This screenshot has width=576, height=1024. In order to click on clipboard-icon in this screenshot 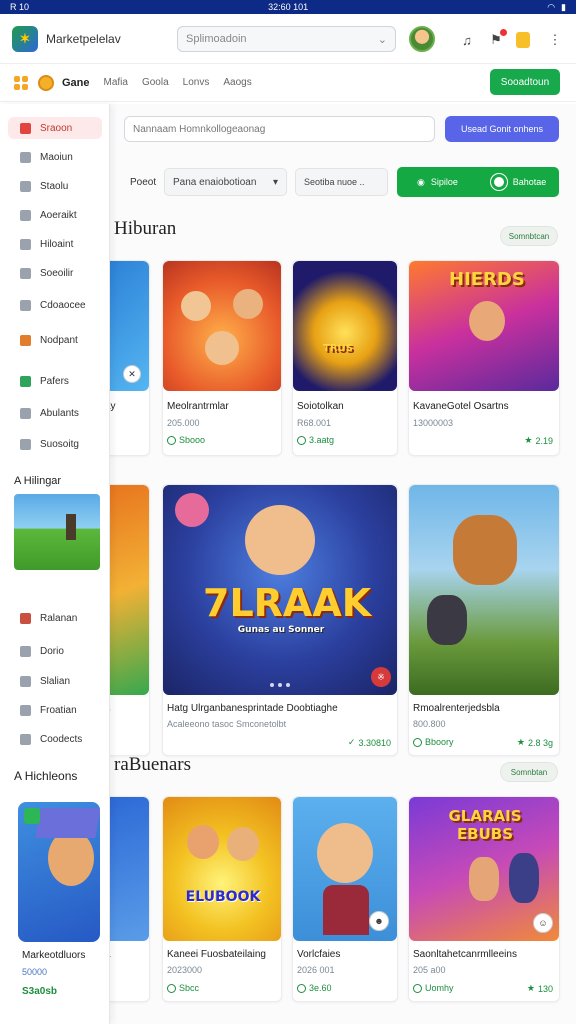, I will do `click(25, 681)`.